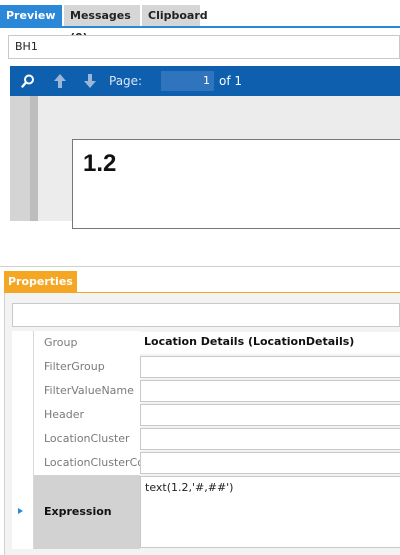 The width and height of the screenshot is (400, 555). I want to click on report-page: 1.2, so click(236, 184).